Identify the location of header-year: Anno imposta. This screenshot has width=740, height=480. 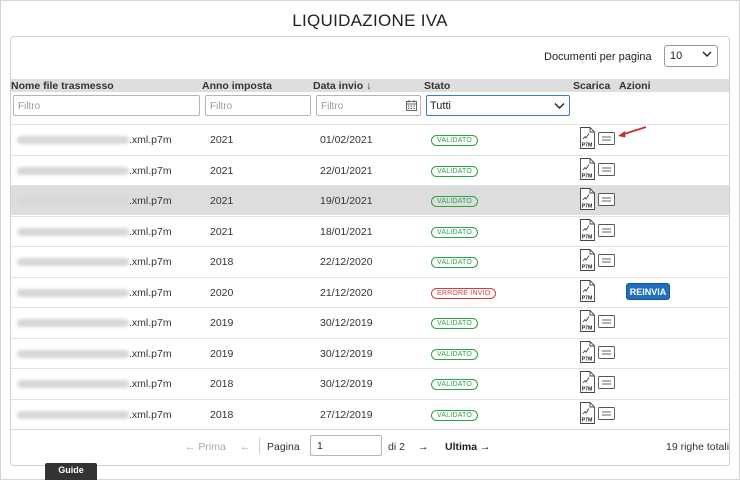
(237, 86).